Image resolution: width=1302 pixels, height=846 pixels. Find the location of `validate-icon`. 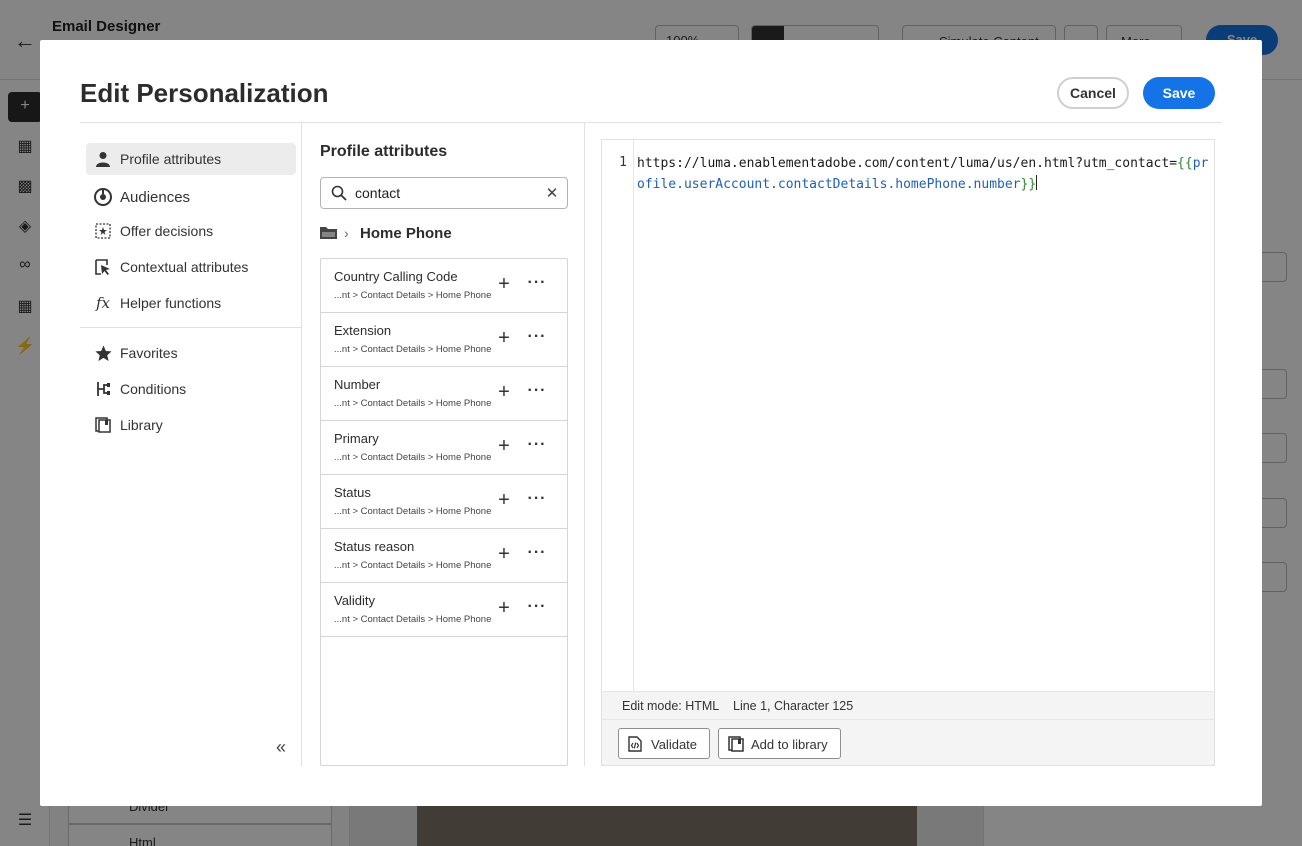

validate-icon is located at coordinates (635, 744).